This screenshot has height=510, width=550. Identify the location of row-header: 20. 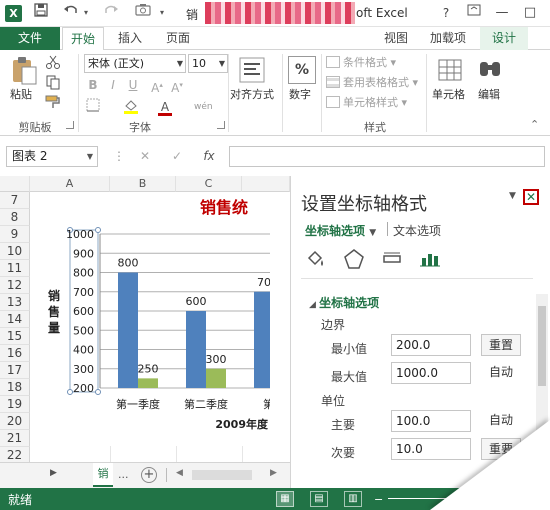
(15, 421).